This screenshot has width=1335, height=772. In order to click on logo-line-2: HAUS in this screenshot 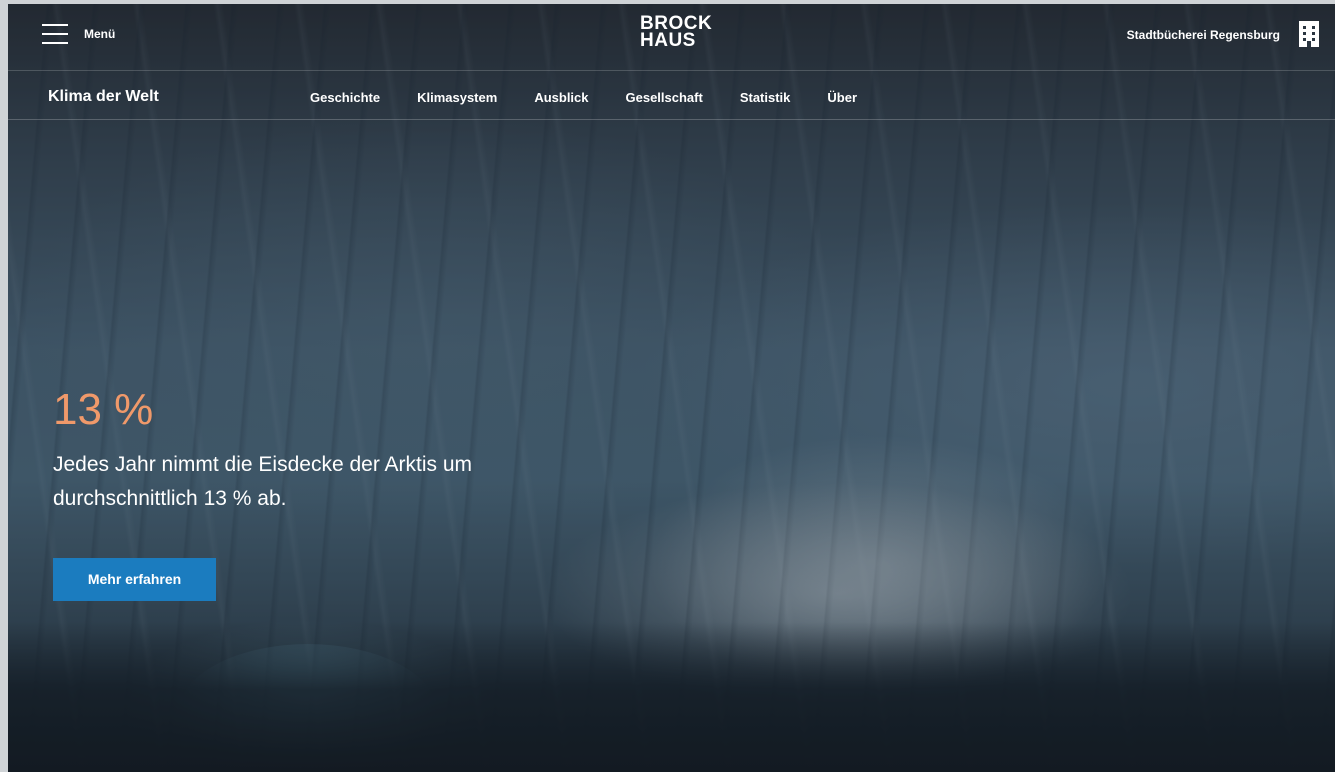, I will do `click(668, 40)`.